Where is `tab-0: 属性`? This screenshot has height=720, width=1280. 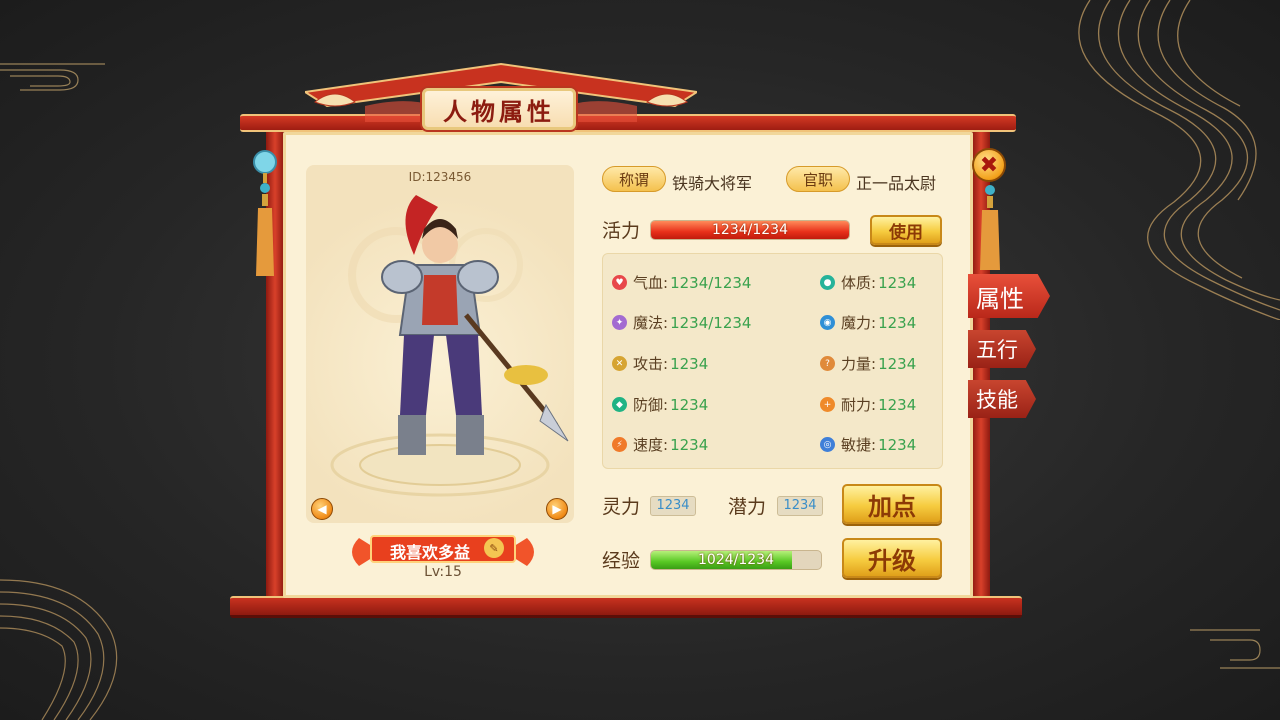
tab-0: 属性 is located at coordinates (1009, 296).